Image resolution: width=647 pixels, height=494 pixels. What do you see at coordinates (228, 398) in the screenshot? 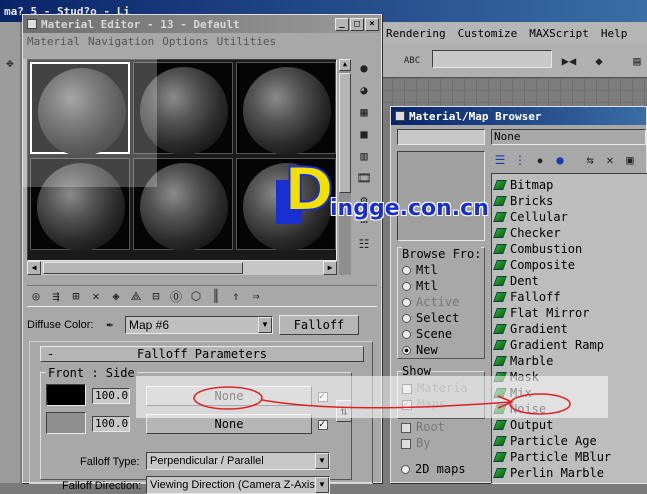
I see `annotation-circle-none` at bounding box center [228, 398].